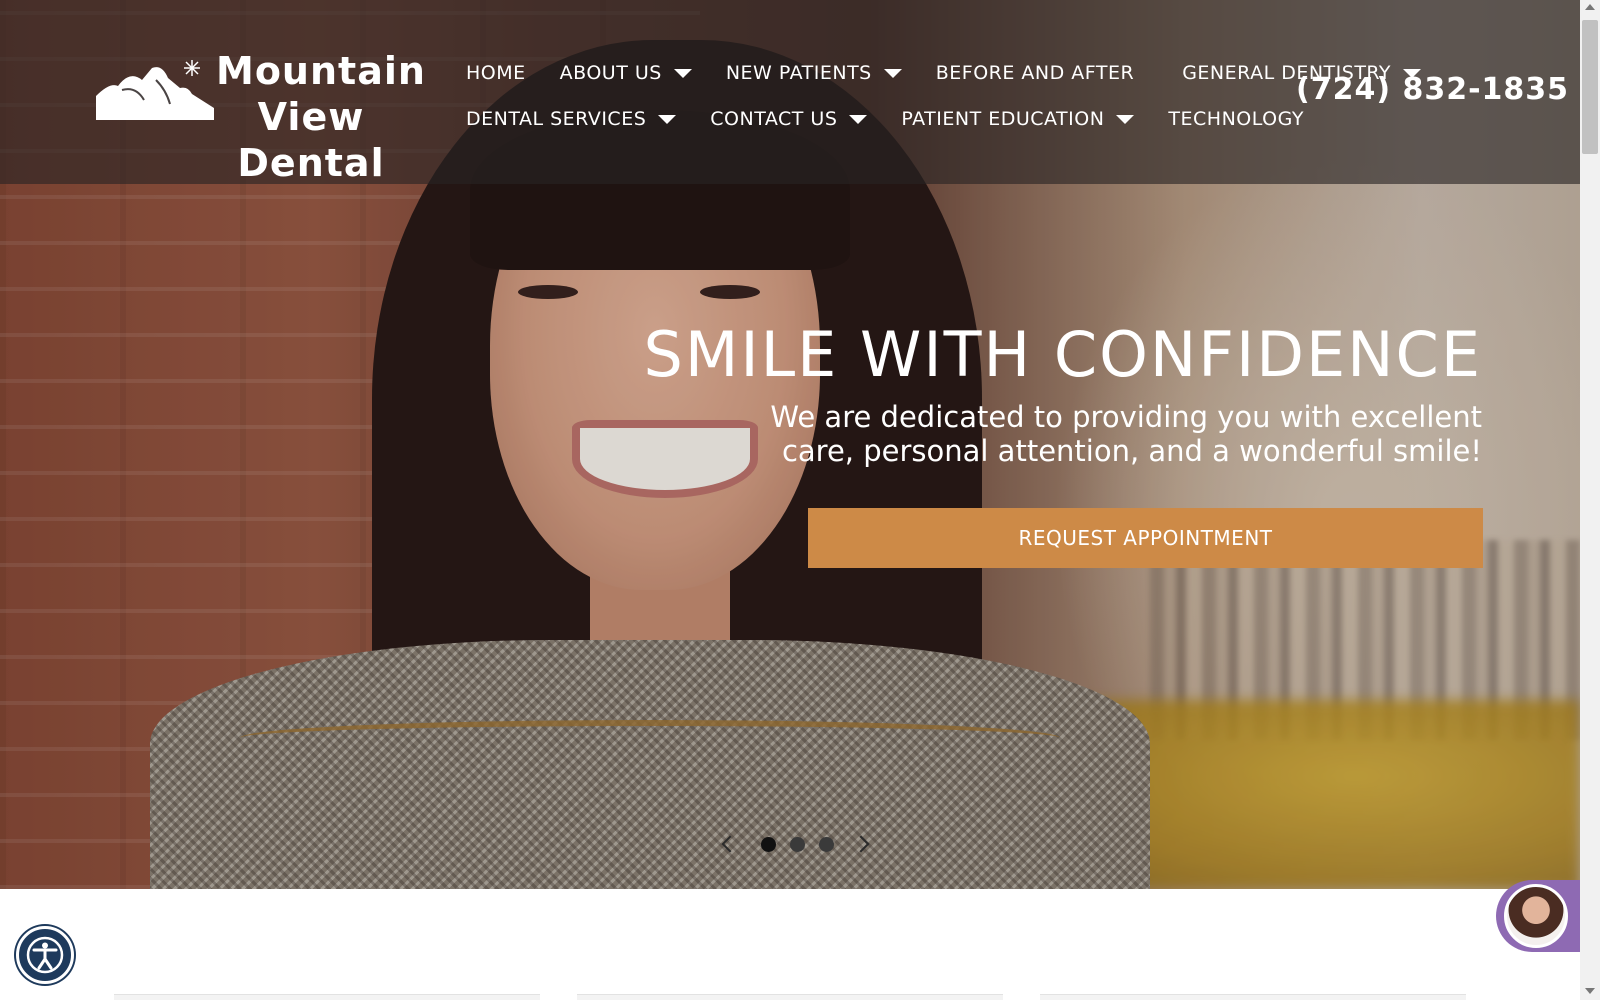 The image size is (1600, 1000). I want to click on chat-agent-avatar, so click(1536, 916).